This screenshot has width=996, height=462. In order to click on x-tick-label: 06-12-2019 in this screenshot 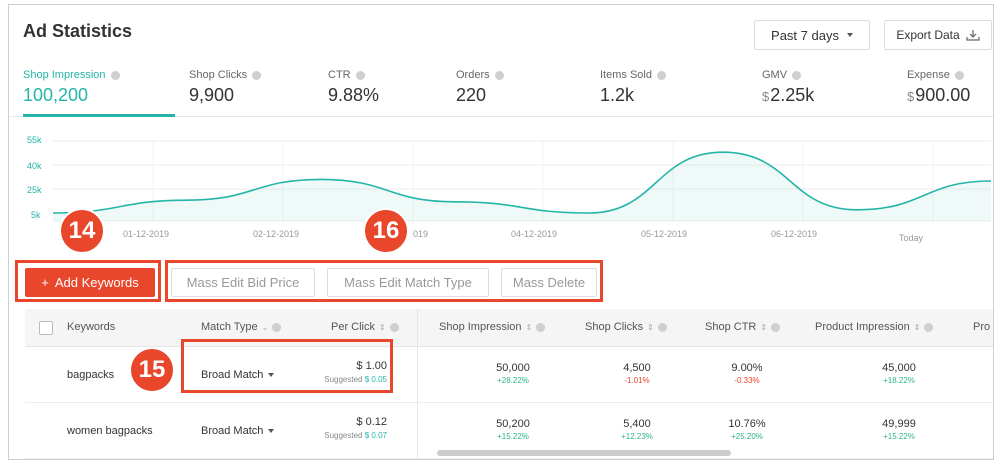, I will do `click(794, 234)`.